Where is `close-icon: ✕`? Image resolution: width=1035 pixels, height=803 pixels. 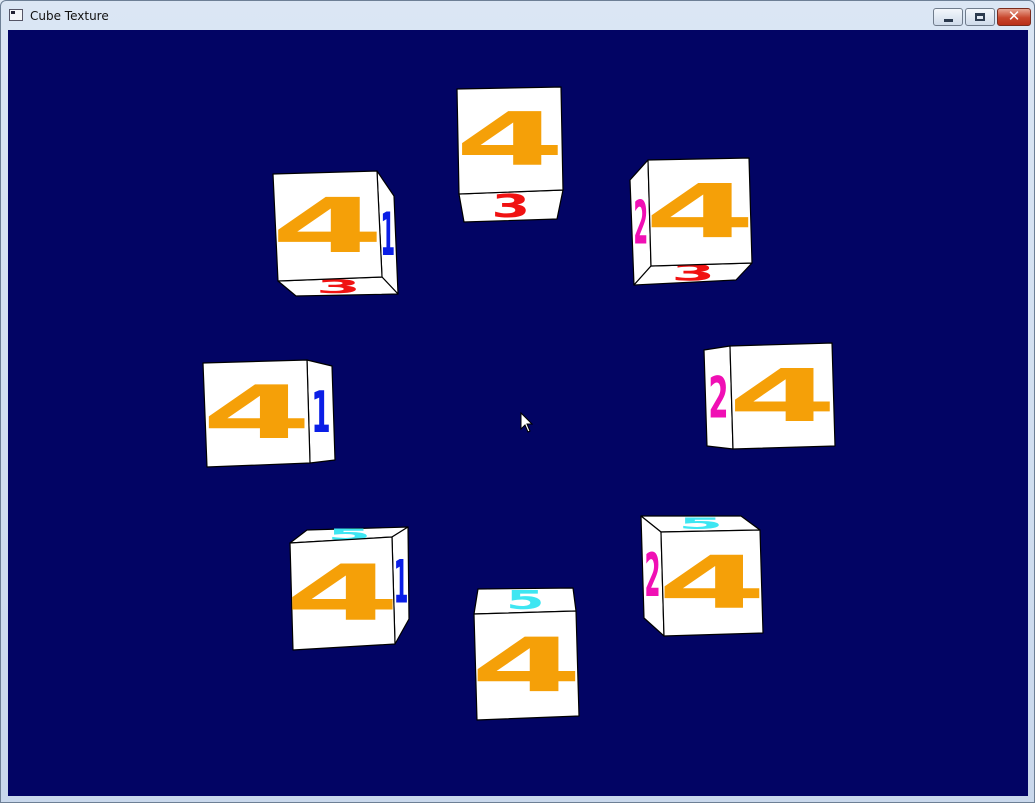 close-icon: ✕ is located at coordinates (1014, 16).